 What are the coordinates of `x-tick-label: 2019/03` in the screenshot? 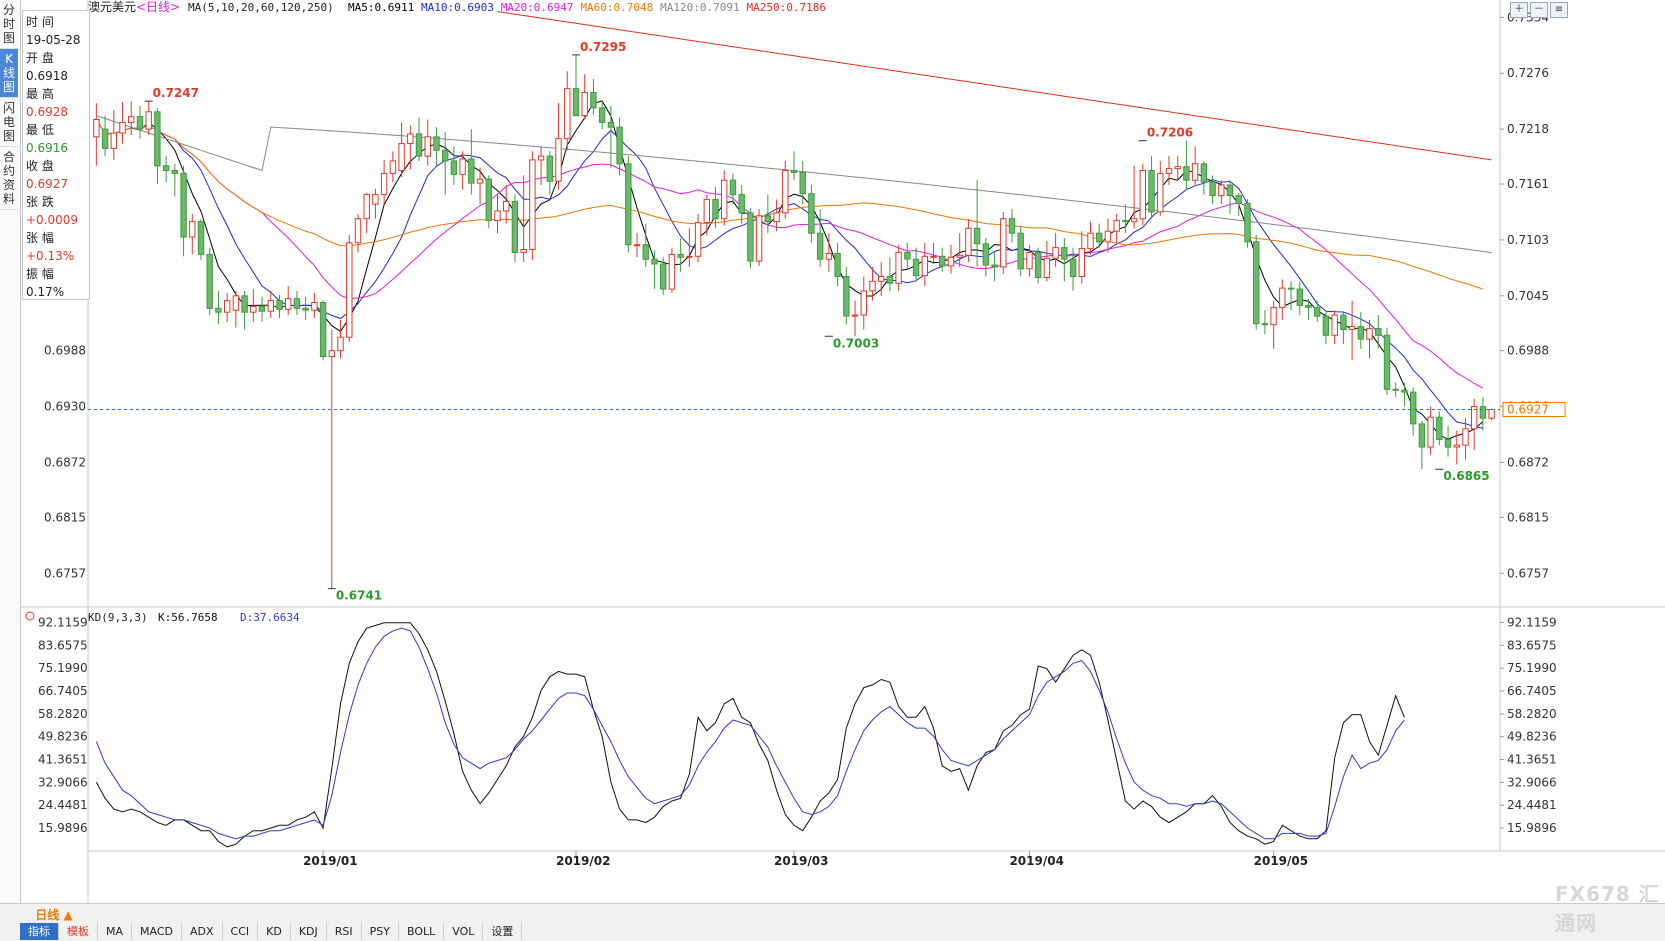 It's located at (801, 861).